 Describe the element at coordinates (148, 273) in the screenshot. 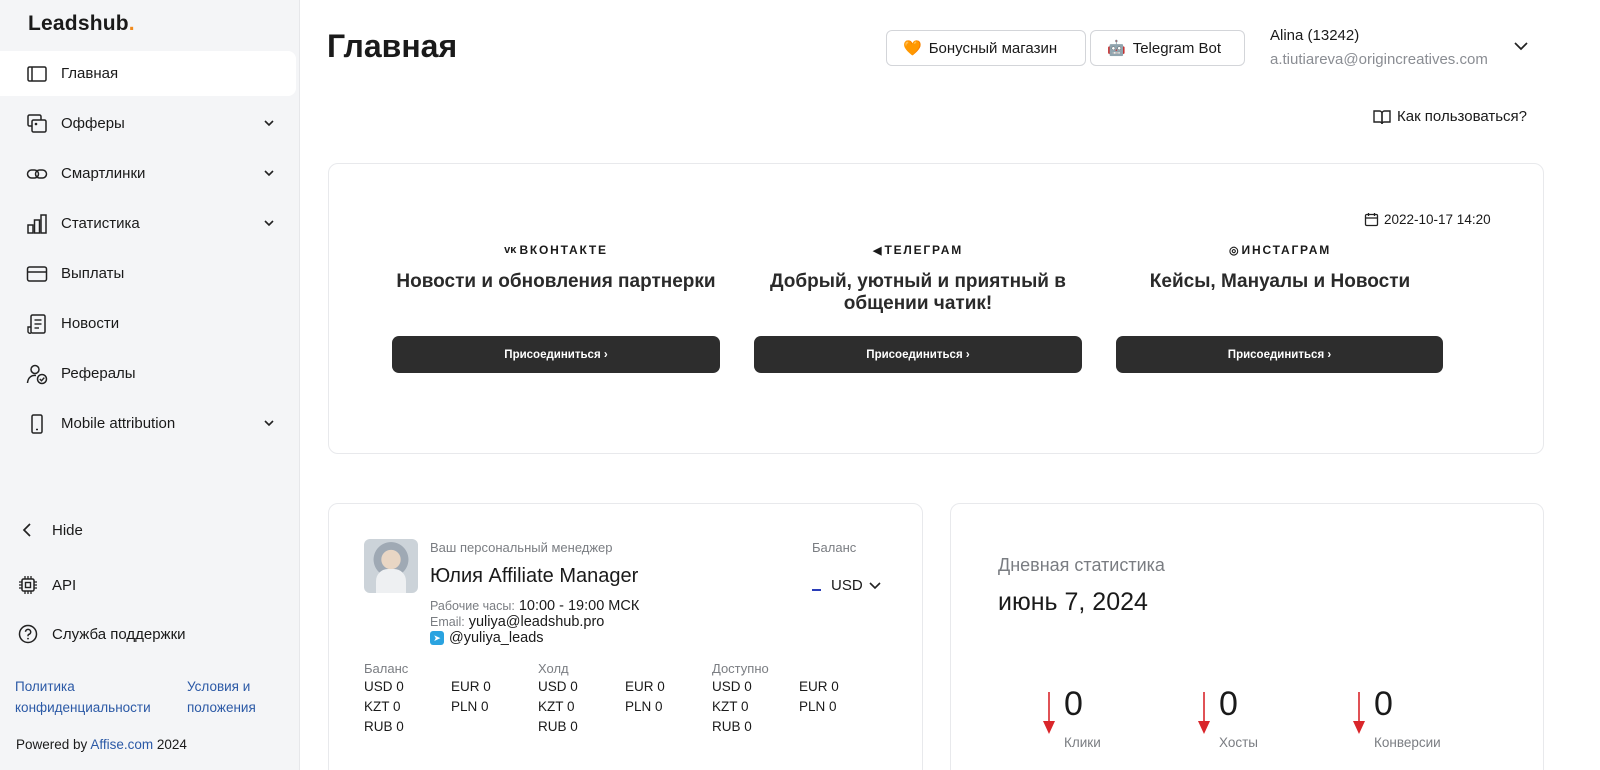

I see `sidebar-item-payouts: Выплаты` at that location.